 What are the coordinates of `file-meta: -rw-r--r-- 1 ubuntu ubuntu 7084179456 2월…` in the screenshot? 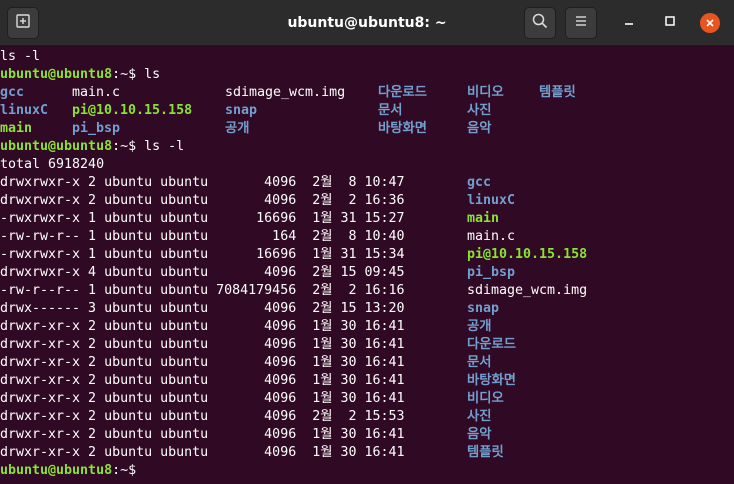 It's located at (206, 290).